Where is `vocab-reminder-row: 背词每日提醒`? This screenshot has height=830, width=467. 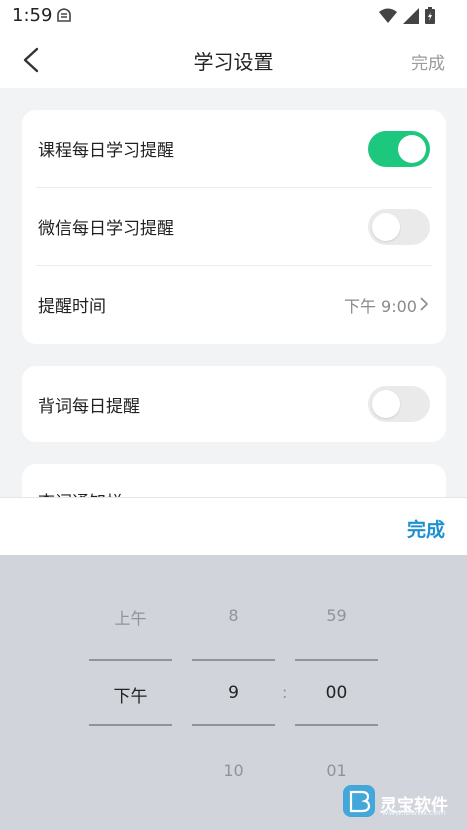 vocab-reminder-row: 背词每日提醒 is located at coordinates (234, 405).